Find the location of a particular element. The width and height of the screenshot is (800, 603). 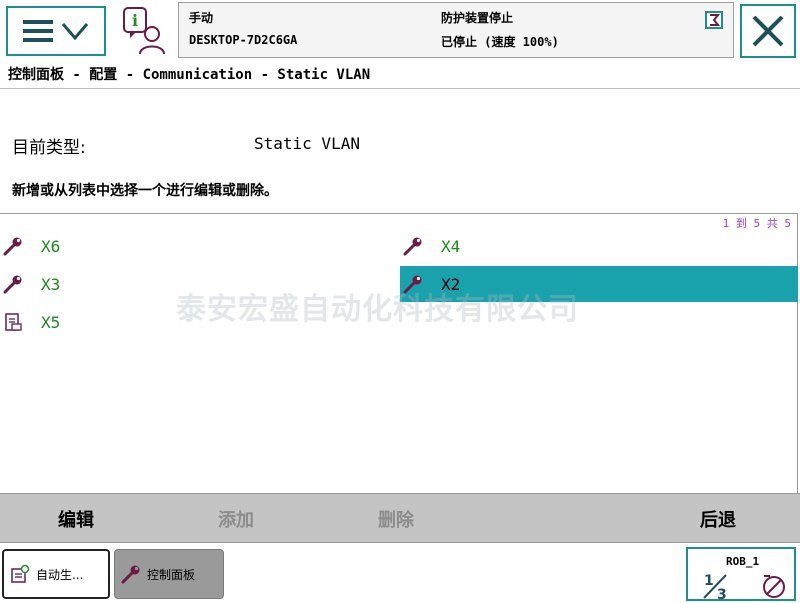

close-button is located at coordinates (768, 31).